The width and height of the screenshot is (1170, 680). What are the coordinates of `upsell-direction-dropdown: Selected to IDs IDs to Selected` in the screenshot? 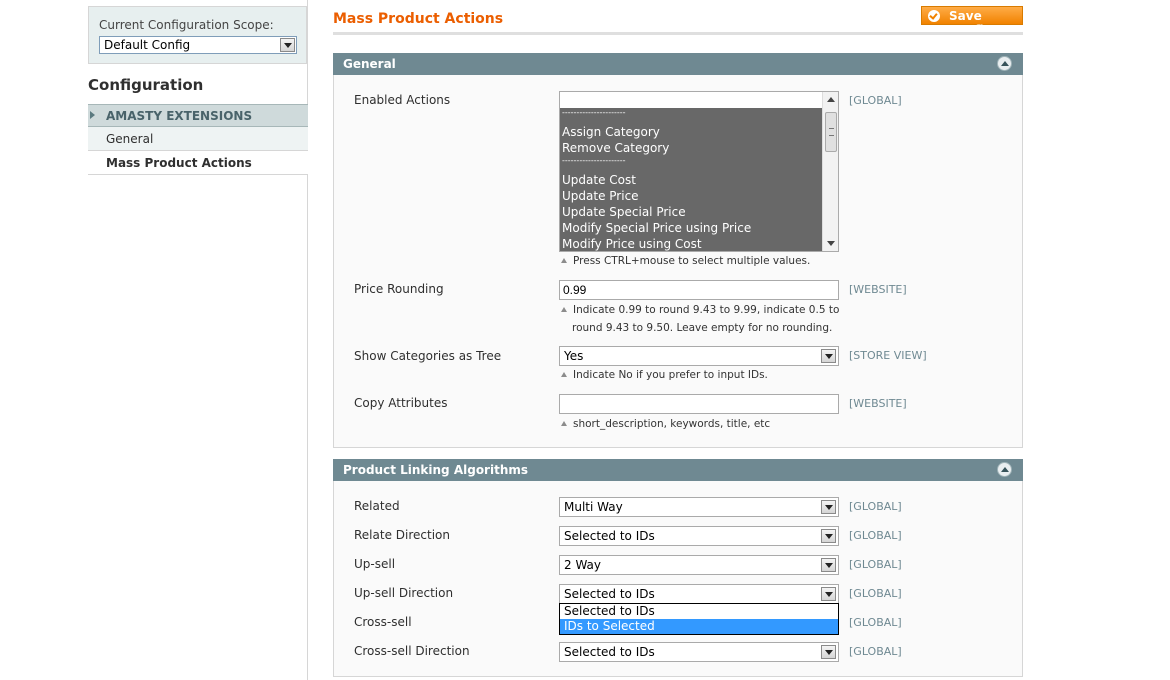 It's located at (699, 619).